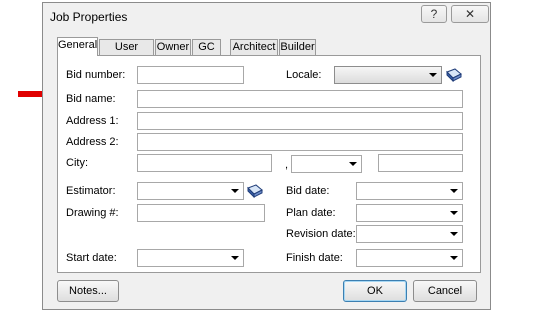 Image resolution: width=539 pixels, height=322 pixels. What do you see at coordinates (420, 163) in the screenshot?
I see `zip-input` at bounding box center [420, 163].